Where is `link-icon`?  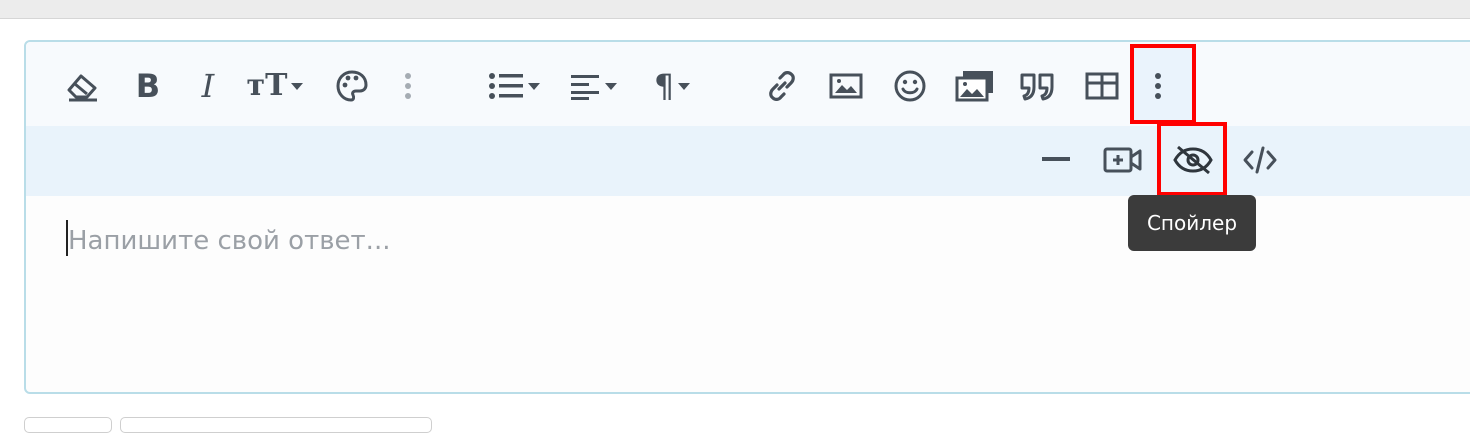 link-icon is located at coordinates (782, 86).